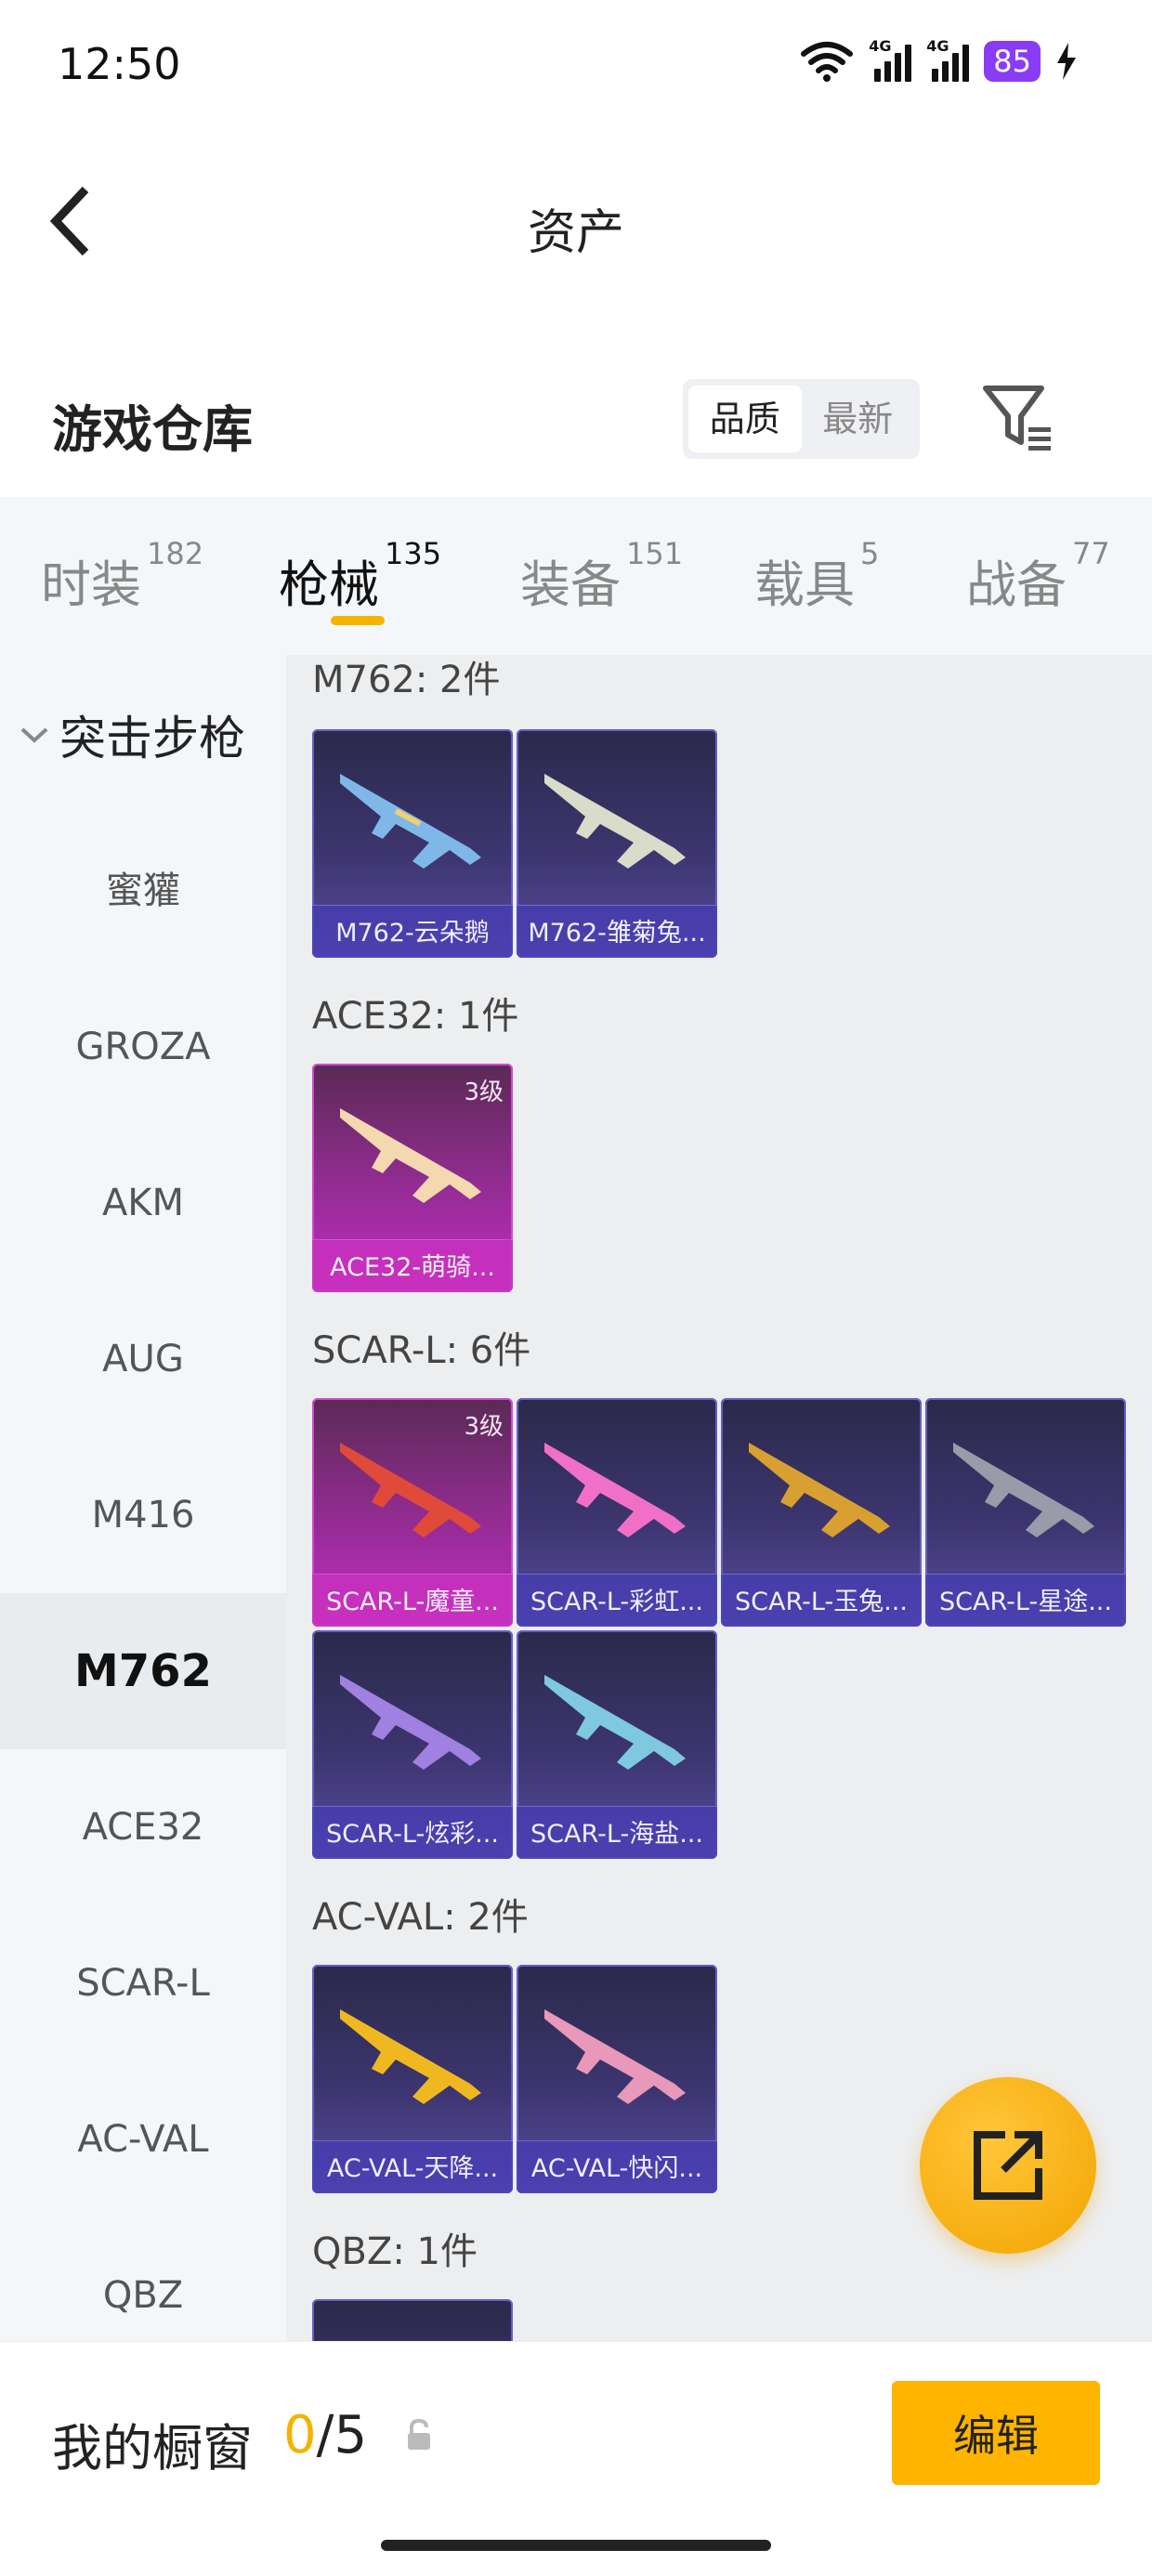 The image size is (1152, 2576). What do you see at coordinates (143, 1671) in the screenshot?
I see `sidebar-item-m762: M762` at bounding box center [143, 1671].